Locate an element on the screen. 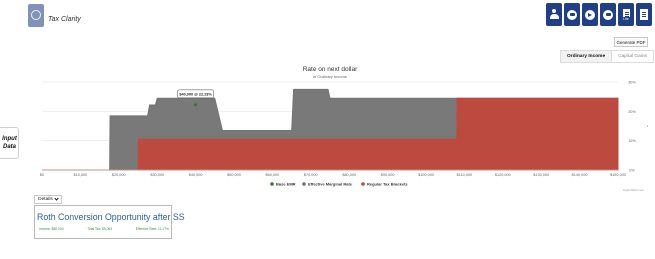  roth-total-tax: Total Tax: $9,063 is located at coordinates (100, 229).